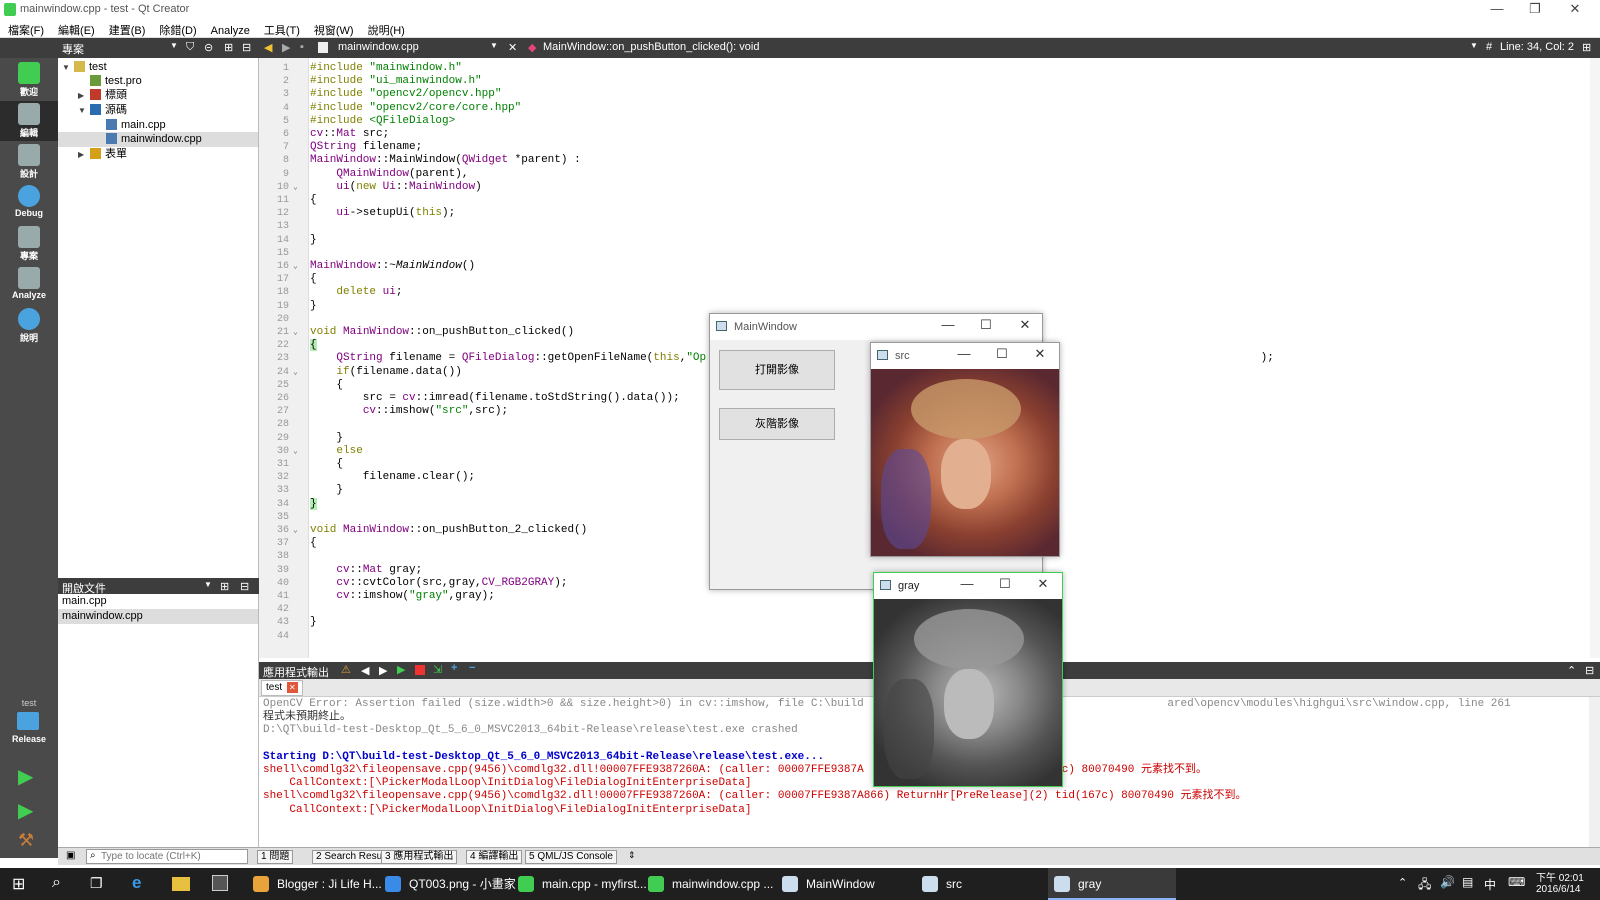 The height and width of the screenshot is (900, 1600). What do you see at coordinates (632, 855) in the screenshot?
I see `more-tabs-icon: ⇕` at bounding box center [632, 855].